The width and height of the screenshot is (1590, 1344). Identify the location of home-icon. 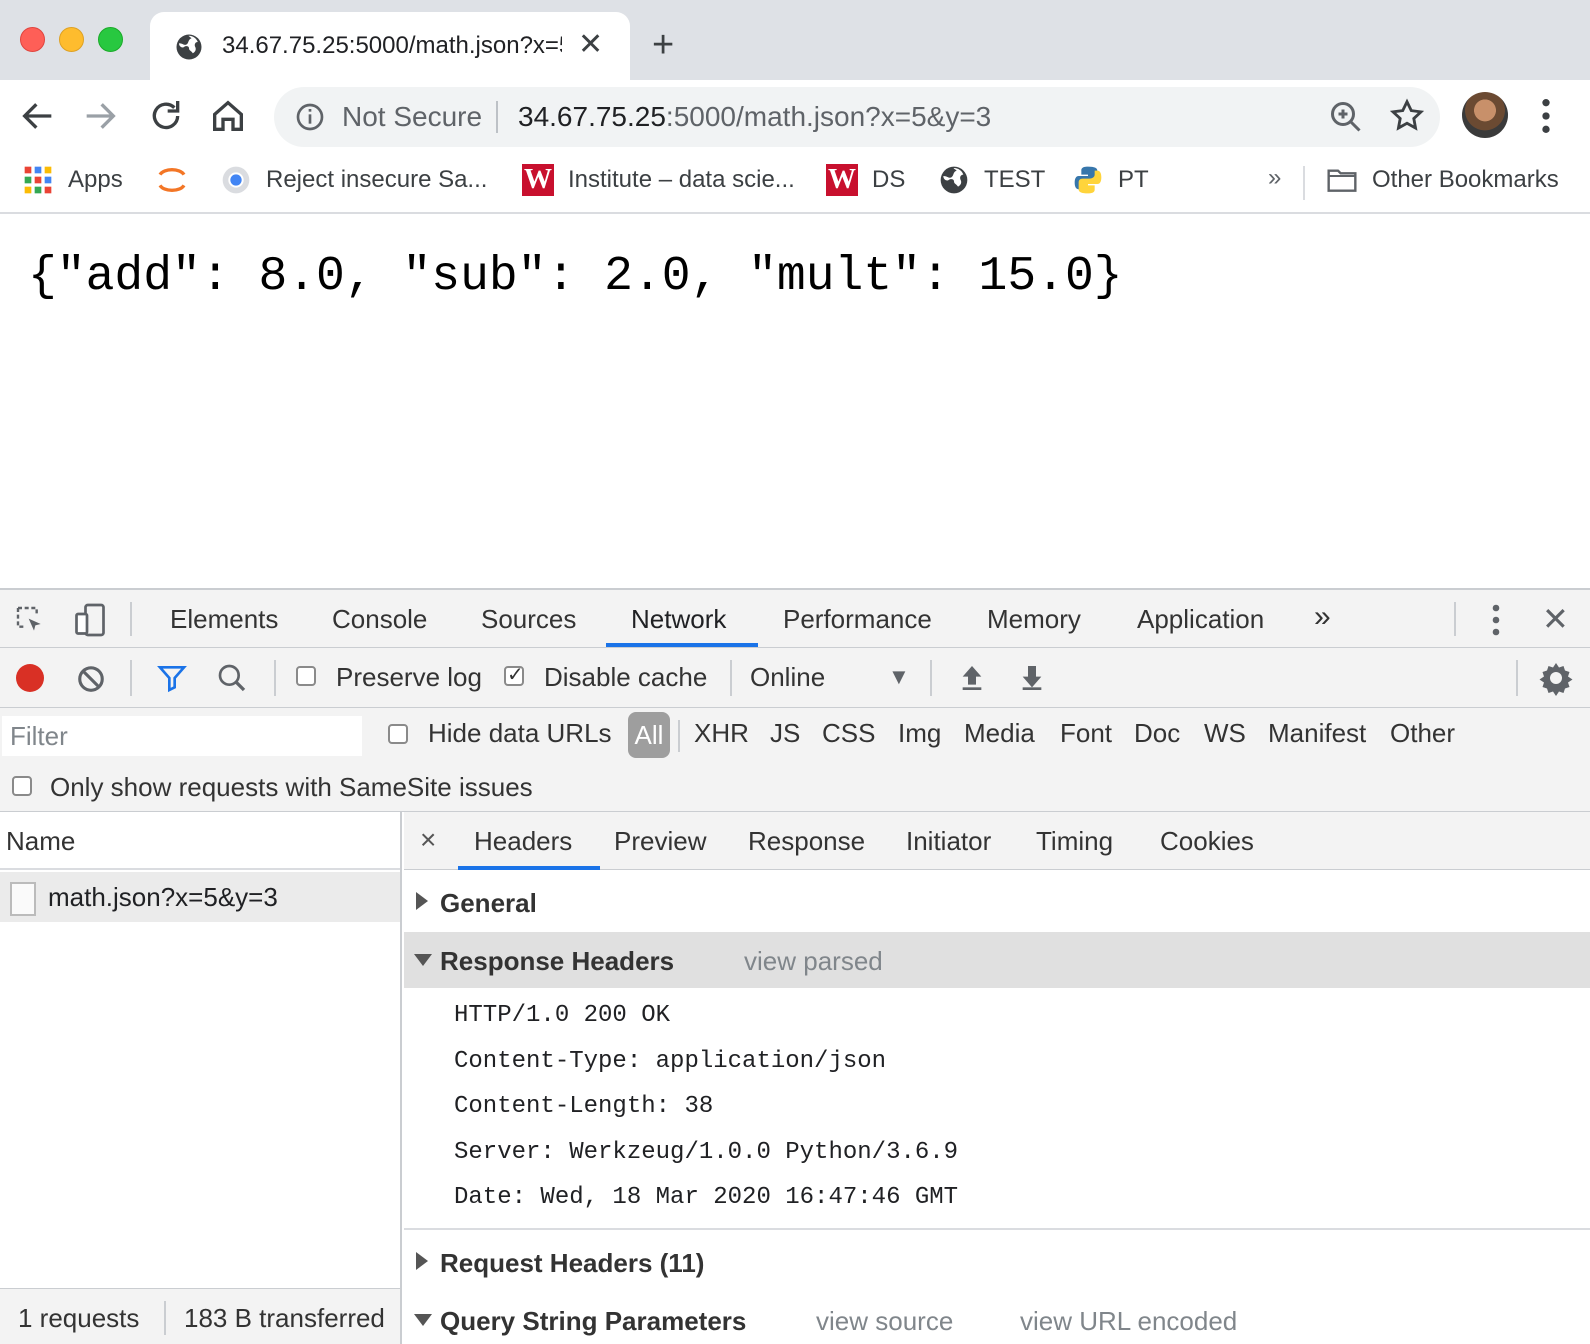
(228, 116).